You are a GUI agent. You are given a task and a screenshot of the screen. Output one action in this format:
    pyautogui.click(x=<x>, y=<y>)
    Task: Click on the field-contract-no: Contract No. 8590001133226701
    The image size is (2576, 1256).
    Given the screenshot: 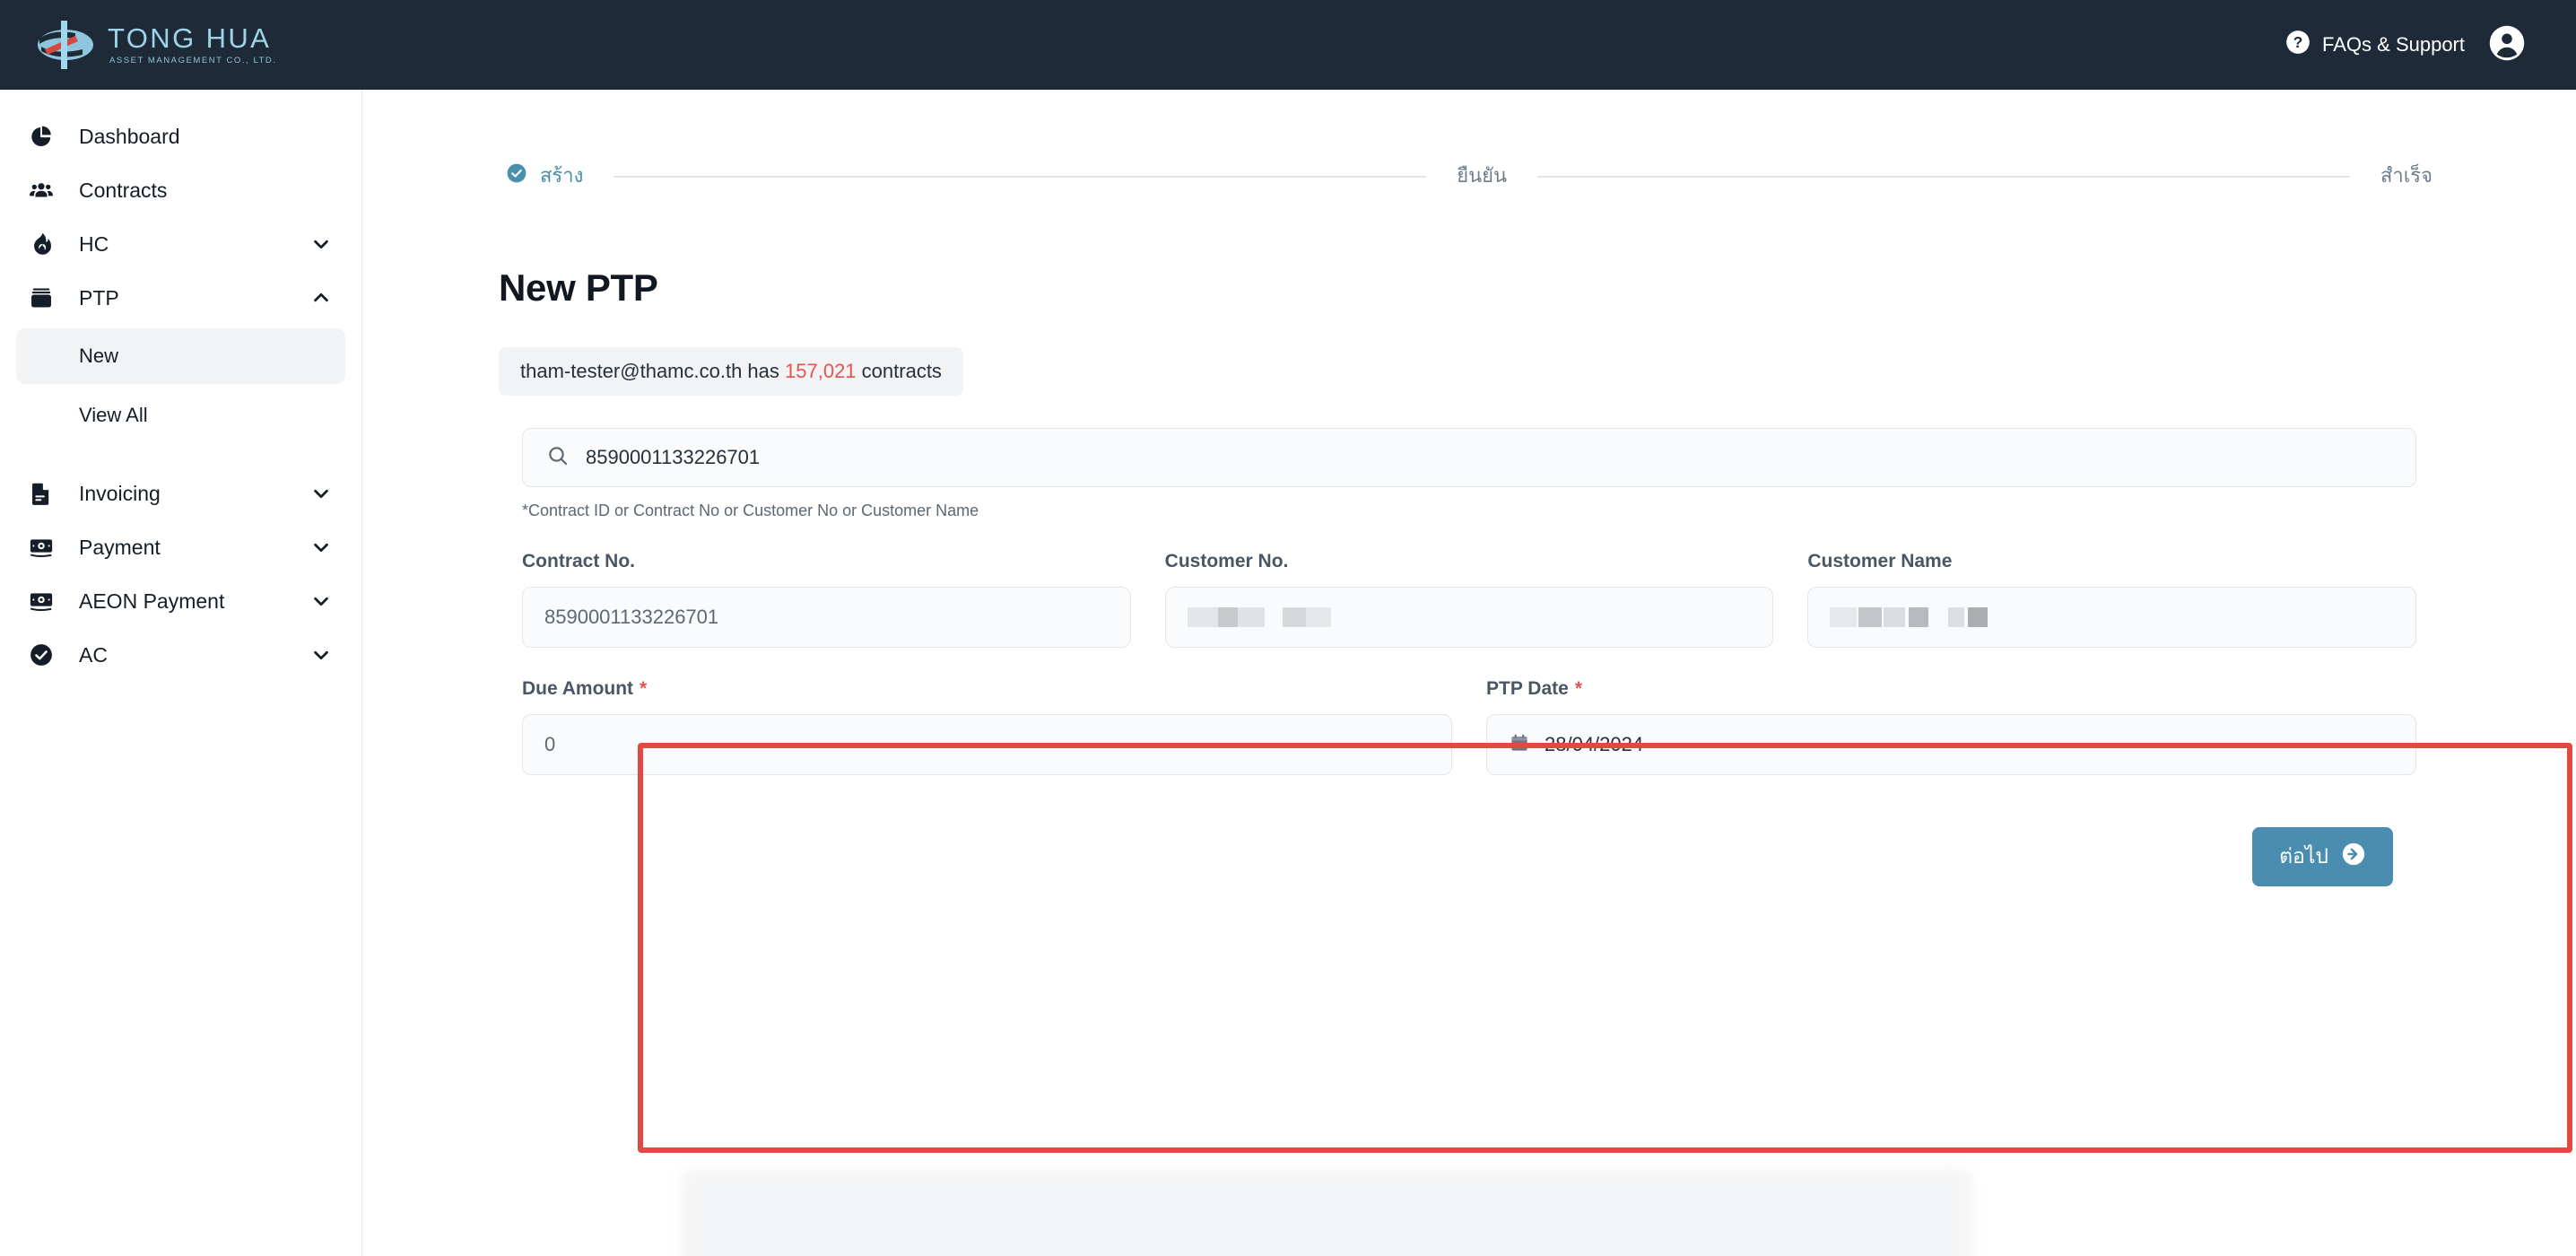 What is the action you would take?
    pyautogui.click(x=826, y=599)
    